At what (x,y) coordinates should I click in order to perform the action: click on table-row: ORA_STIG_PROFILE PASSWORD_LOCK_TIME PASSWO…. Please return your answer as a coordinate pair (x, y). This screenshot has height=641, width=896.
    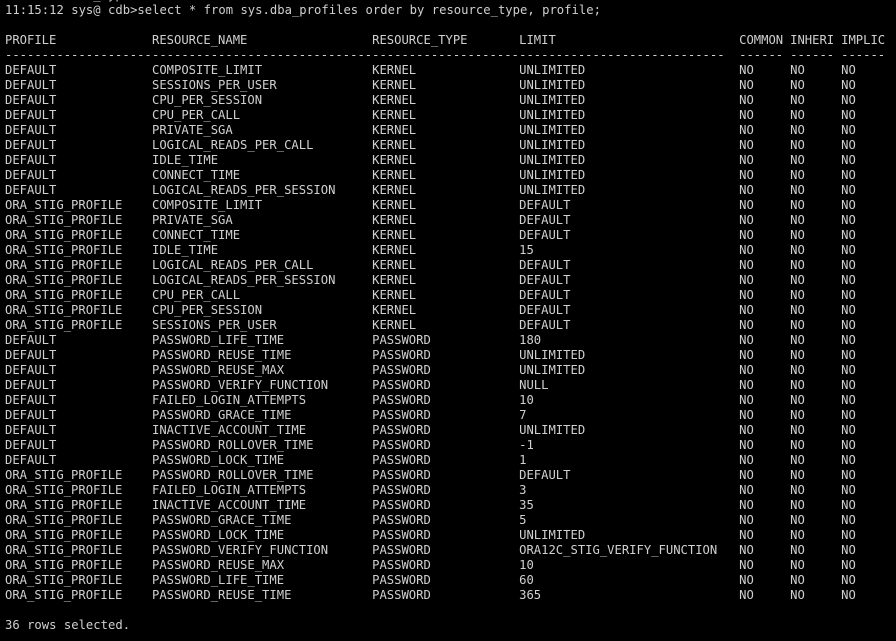
    Looking at the image, I should click on (448, 535).